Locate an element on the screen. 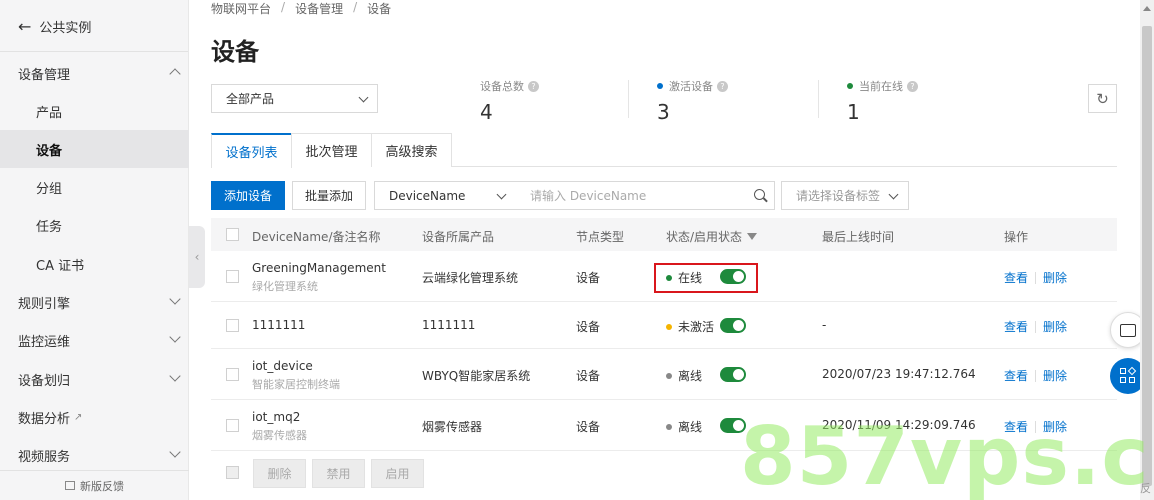 The width and height of the screenshot is (1154, 500). back-arrow-icon: ← is located at coordinates (25, 26).